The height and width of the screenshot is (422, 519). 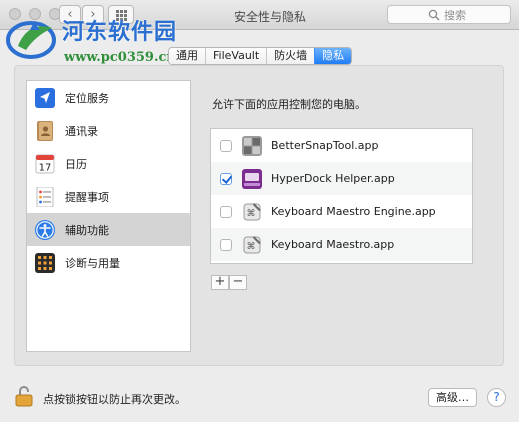 What do you see at coordinates (333, 56) in the screenshot?
I see `tab-privacy: 隐私` at bounding box center [333, 56].